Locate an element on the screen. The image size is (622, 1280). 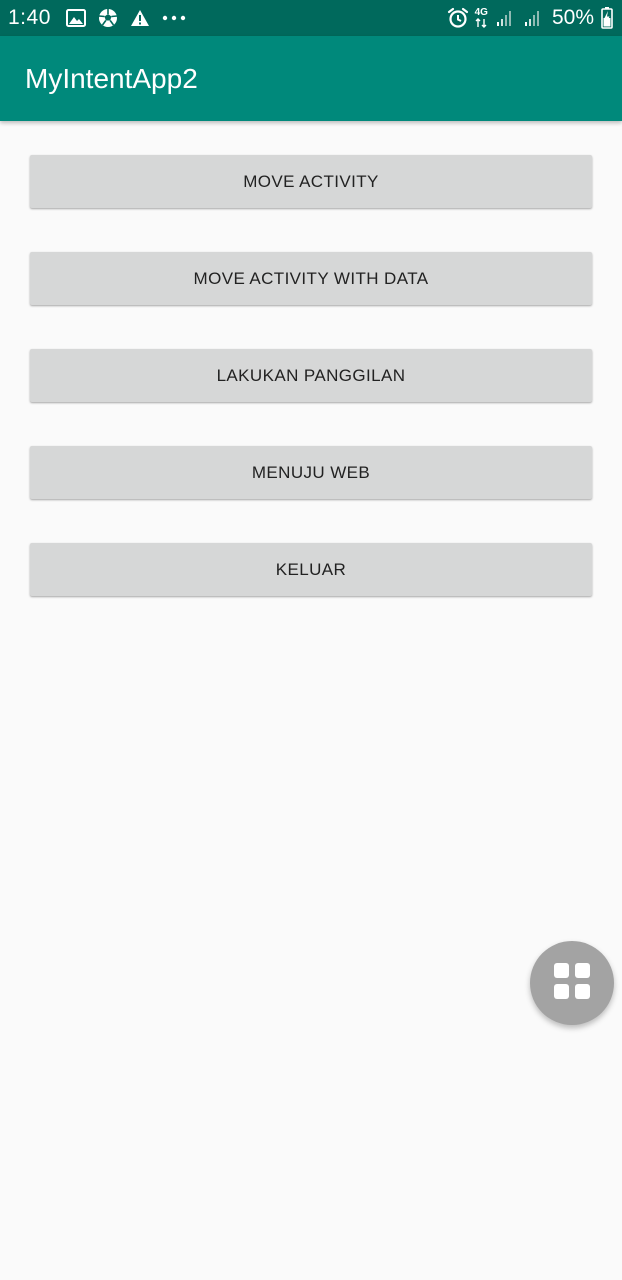
battery-percent: 50% is located at coordinates (572, 17).